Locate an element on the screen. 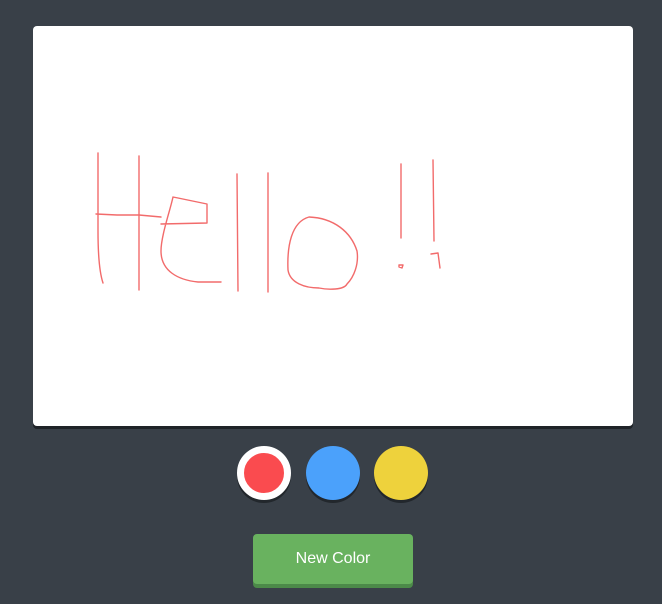 The height and width of the screenshot is (604, 662). drawing-strokes is located at coordinates (268, 222).